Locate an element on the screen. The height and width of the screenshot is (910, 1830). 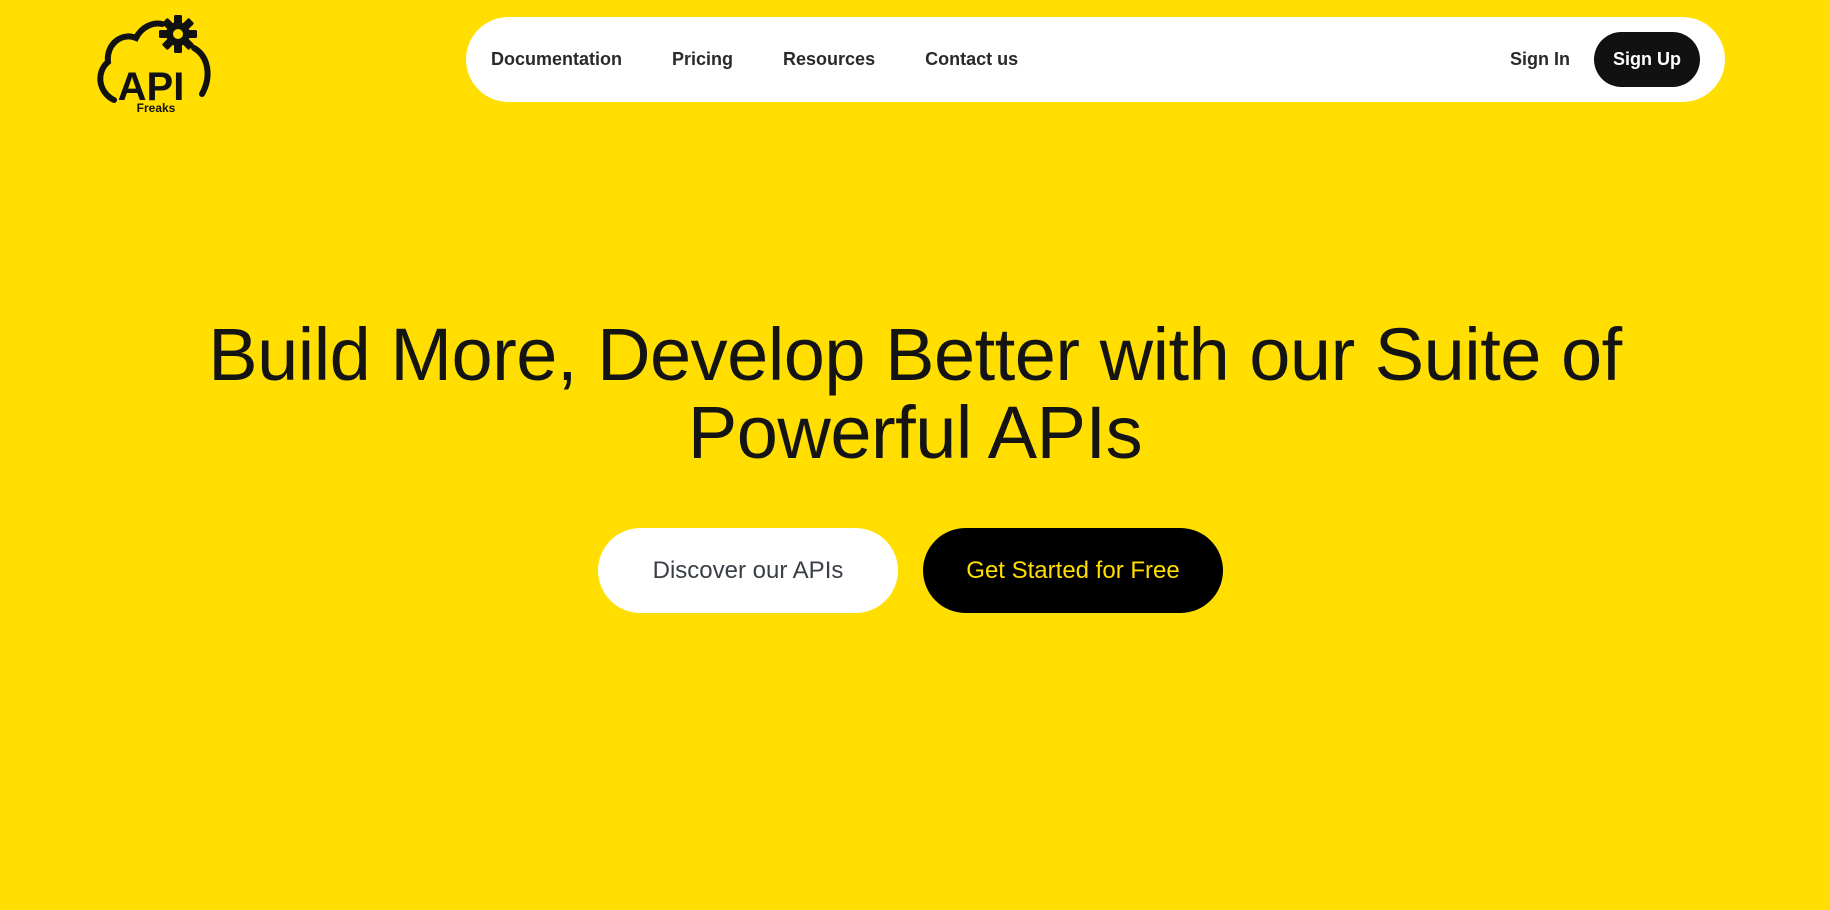
nav-link-pricing: Pricing is located at coordinates (702, 59).